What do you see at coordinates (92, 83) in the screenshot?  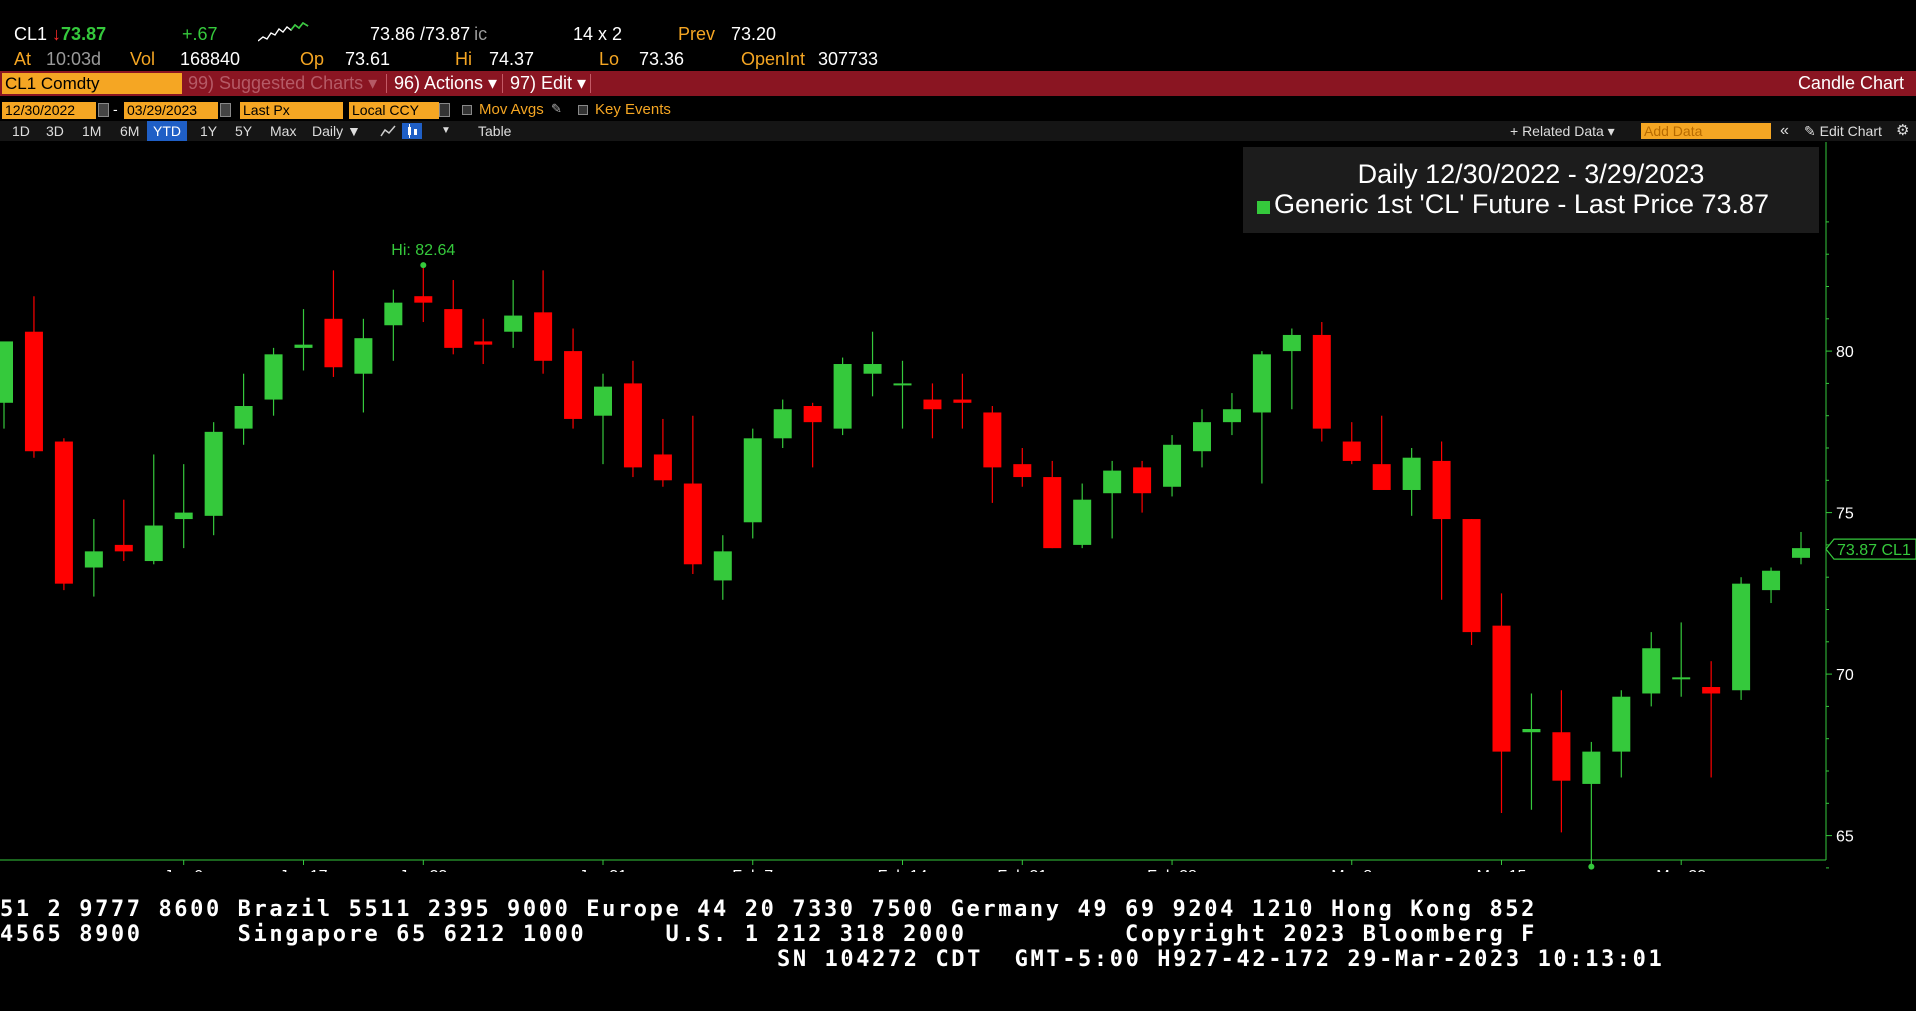 I see `security-input: CL1 Comdty` at bounding box center [92, 83].